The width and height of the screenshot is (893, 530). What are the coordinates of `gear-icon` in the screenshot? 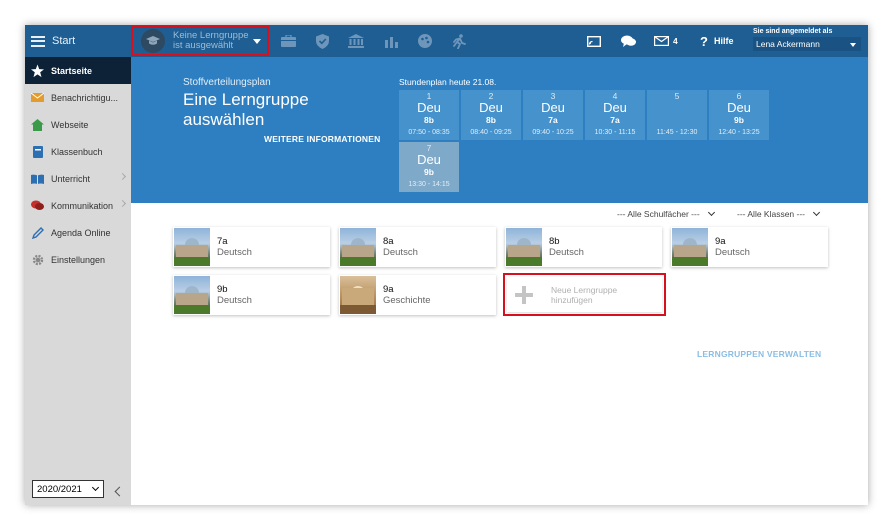 It's located at (37, 259).